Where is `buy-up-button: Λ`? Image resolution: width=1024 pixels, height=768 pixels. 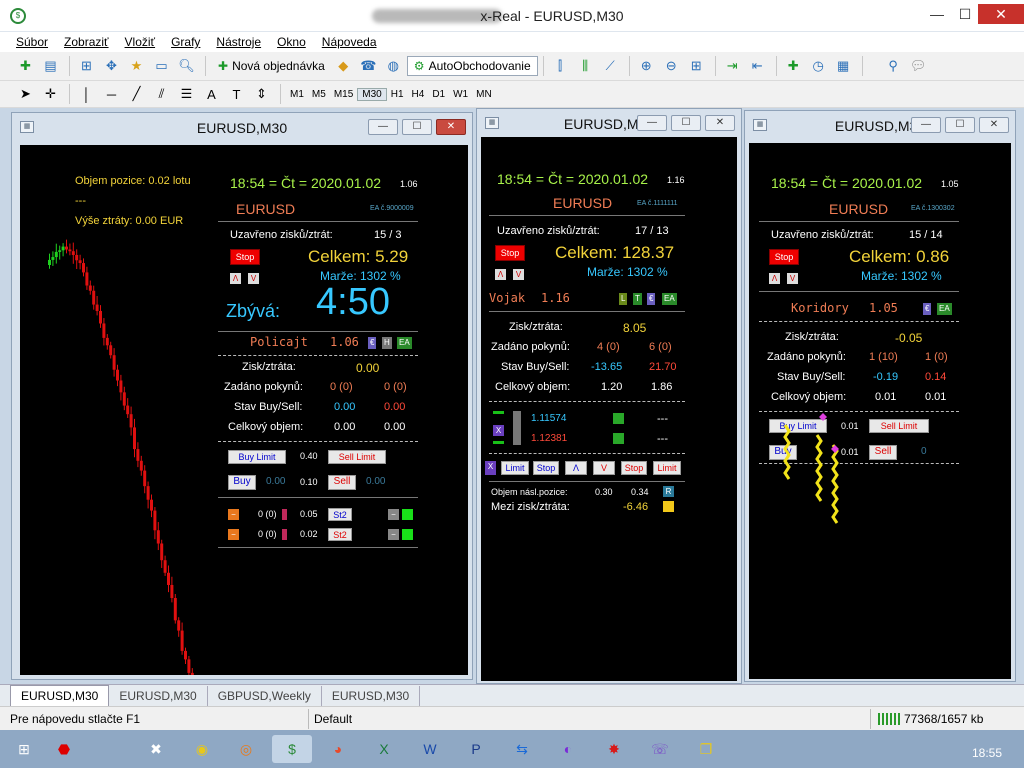 buy-up-button: Λ is located at coordinates (576, 468).